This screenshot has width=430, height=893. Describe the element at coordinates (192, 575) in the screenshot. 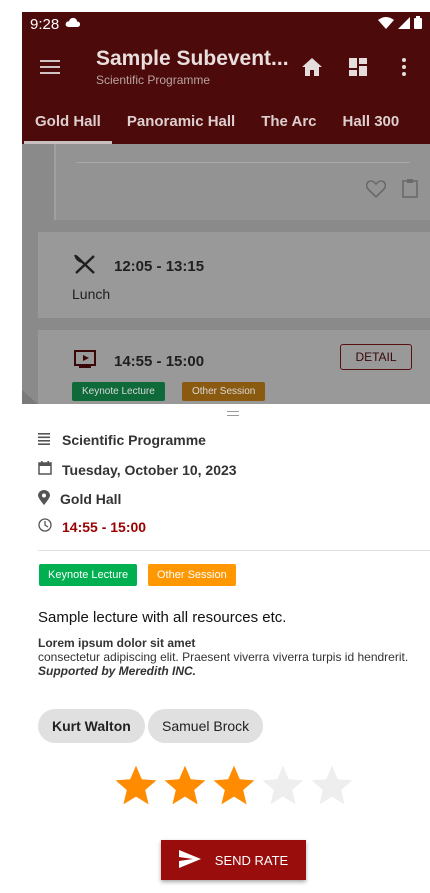

I see `chip-other-session: Other Session` at that location.